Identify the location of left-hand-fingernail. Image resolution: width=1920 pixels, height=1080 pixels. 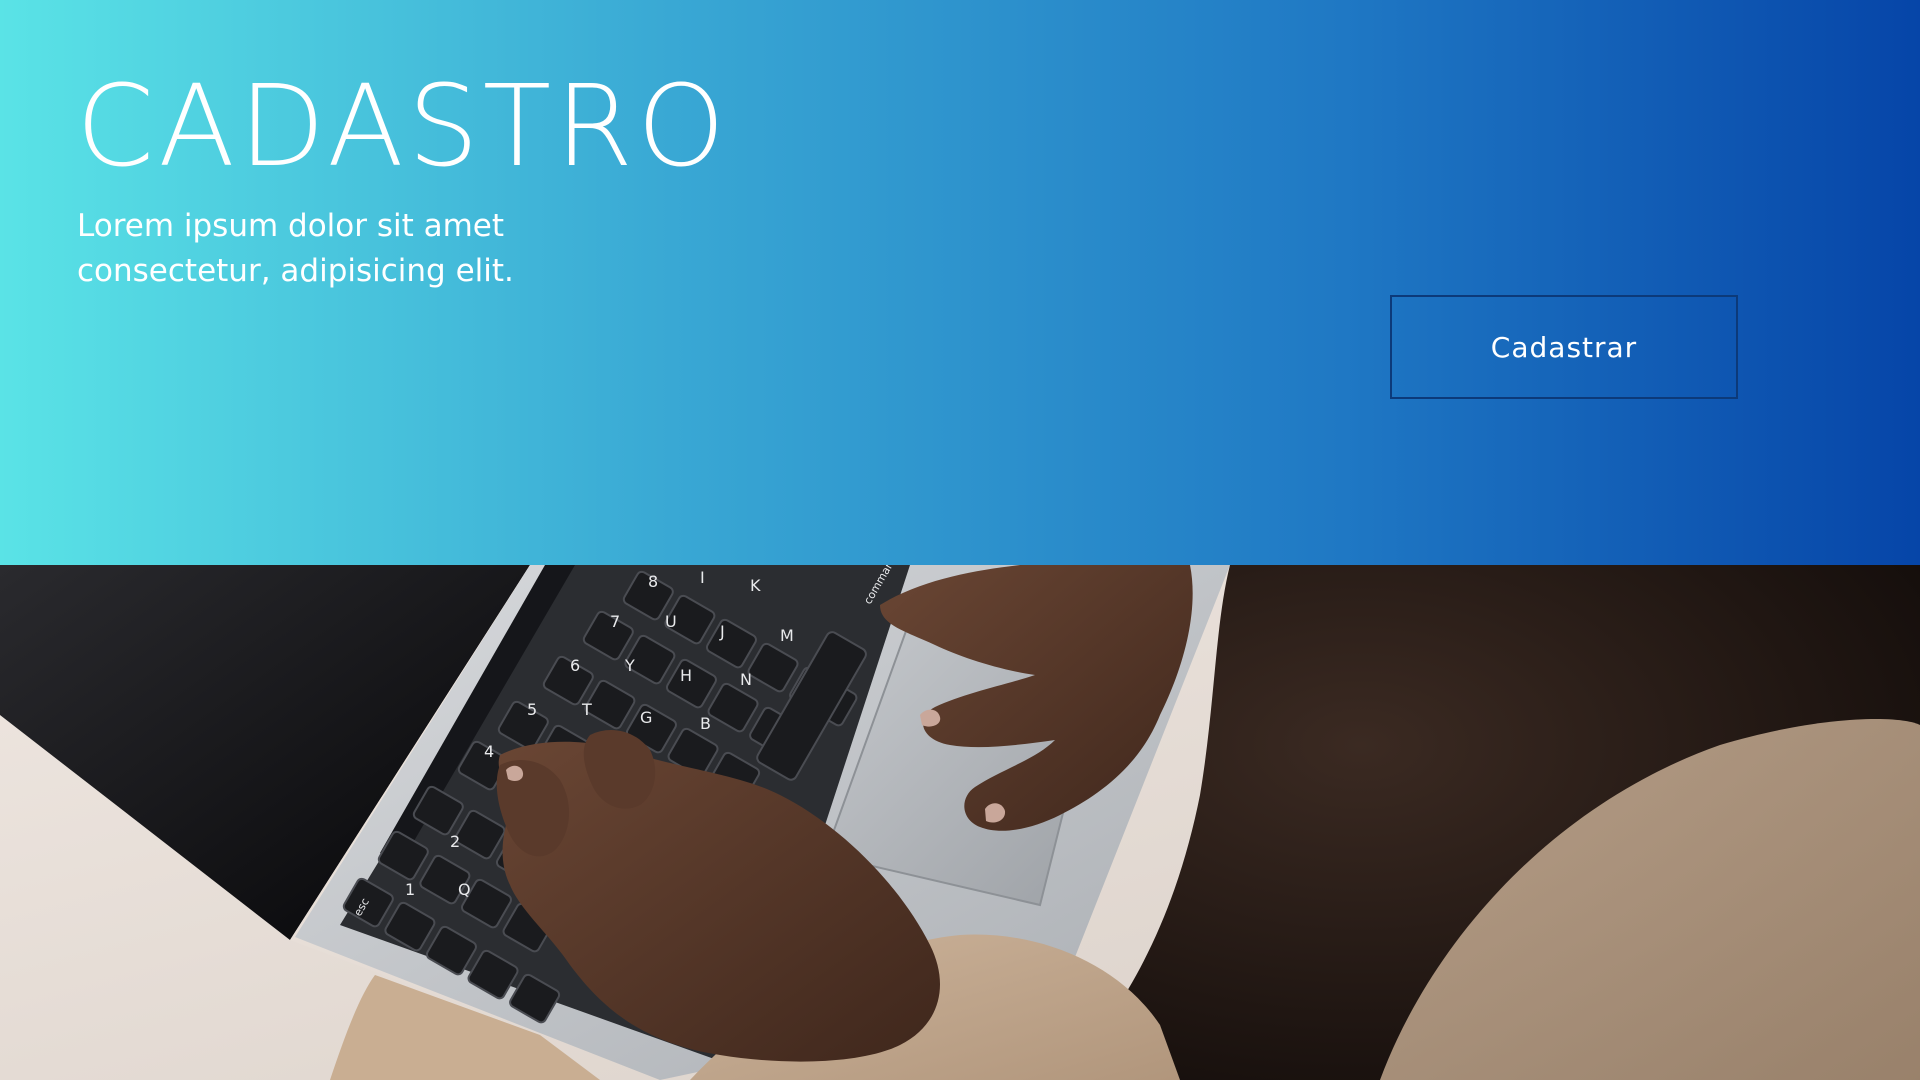
(515, 773).